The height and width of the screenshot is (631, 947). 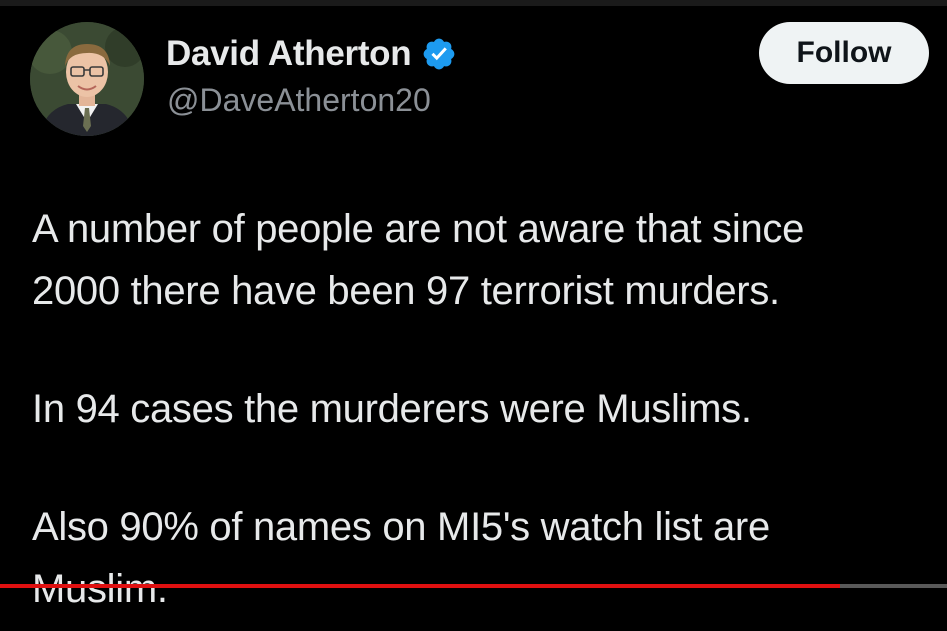 I want to click on video-progress-bar, so click(x=473, y=586).